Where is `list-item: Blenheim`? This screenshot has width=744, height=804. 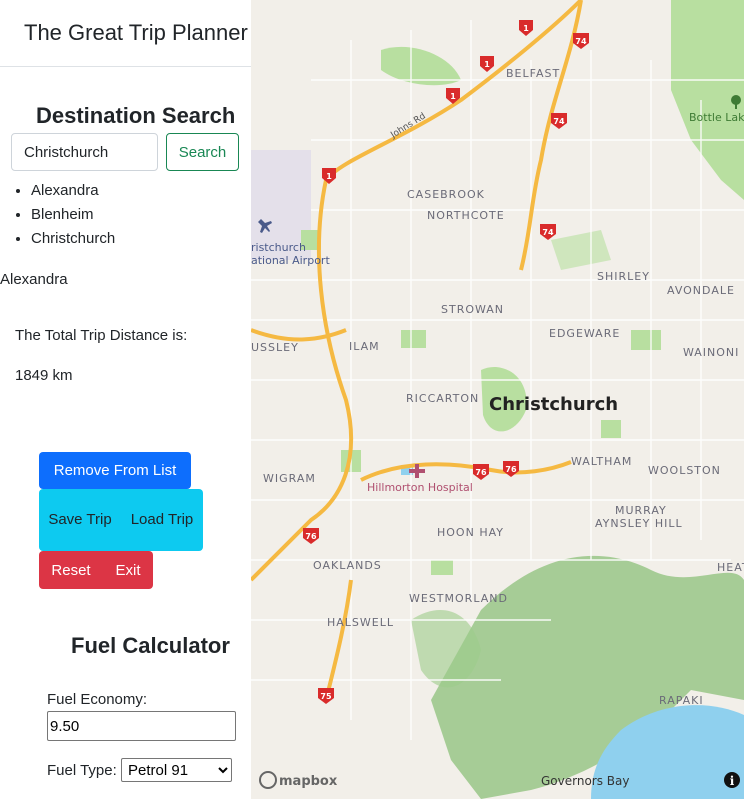 list-item: Blenheim is located at coordinates (73, 216).